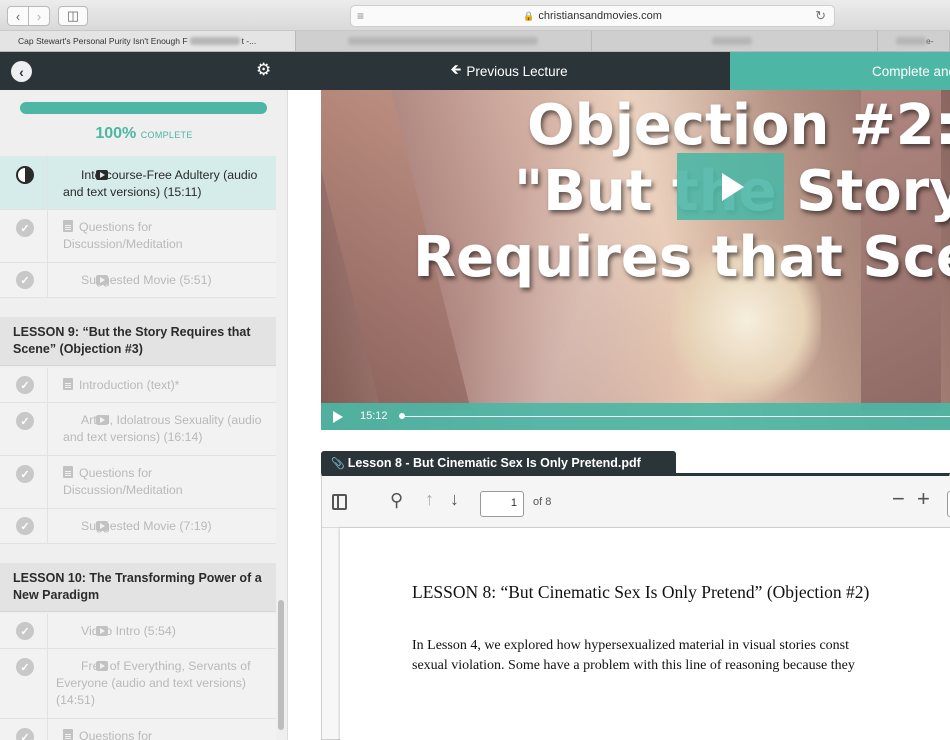 This screenshot has width=950, height=740. What do you see at coordinates (25, 175) in the screenshot?
I see `in-progress-icon` at bounding box center [25, 175].